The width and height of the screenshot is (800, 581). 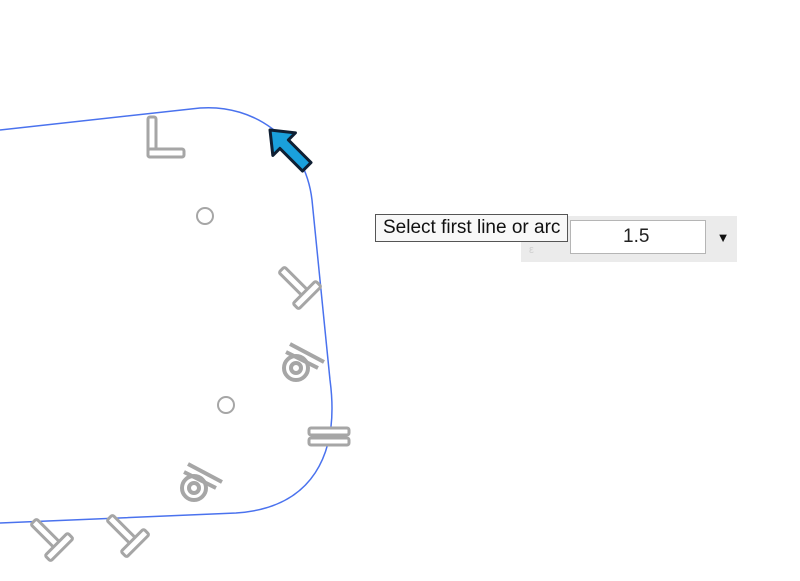 I want to click on selection-cursor-icon, so click(x=290, y=150).